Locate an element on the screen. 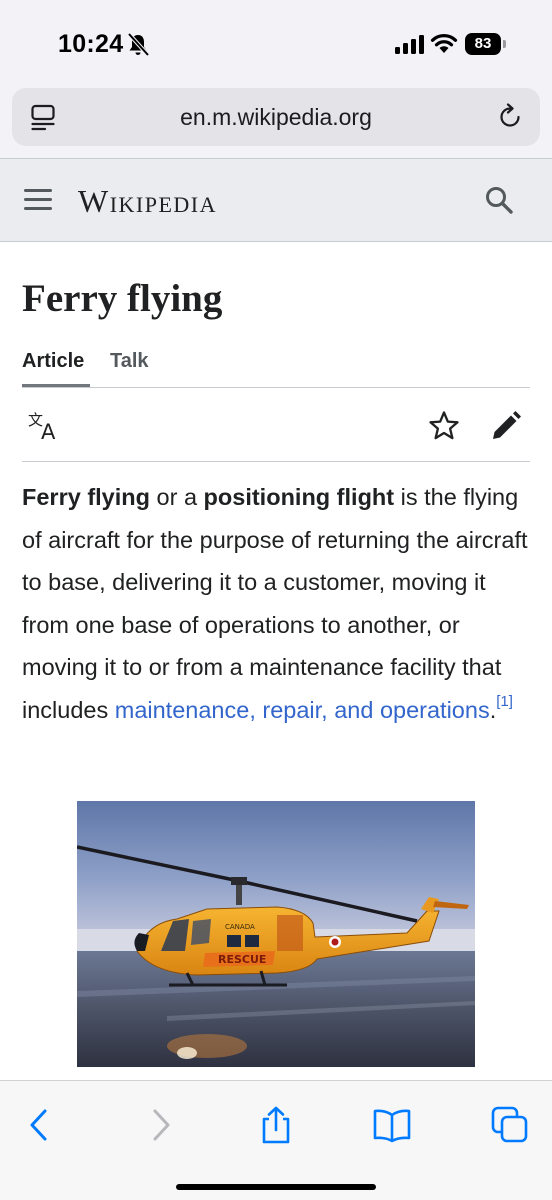  bell-silenced-icon is located at coordinates (138, 44).